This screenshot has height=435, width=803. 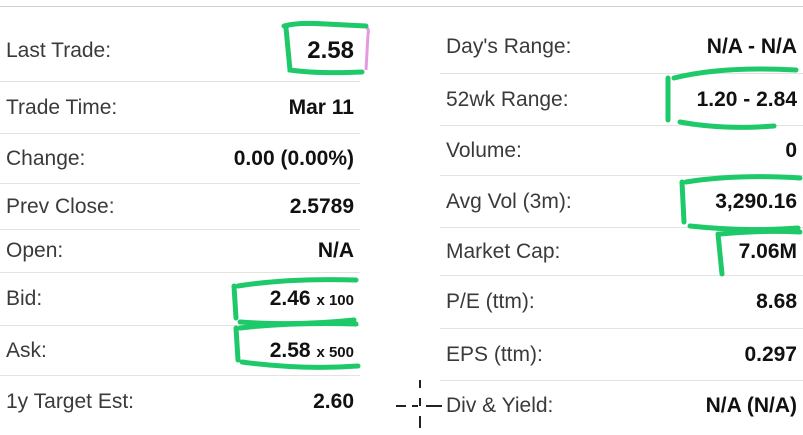 What do you see at coordinates (621, 202) in the screenshot?
I see `row-avg-vol: Avg Vol (3m): 3,290.16` at bounding box center [621, 202].